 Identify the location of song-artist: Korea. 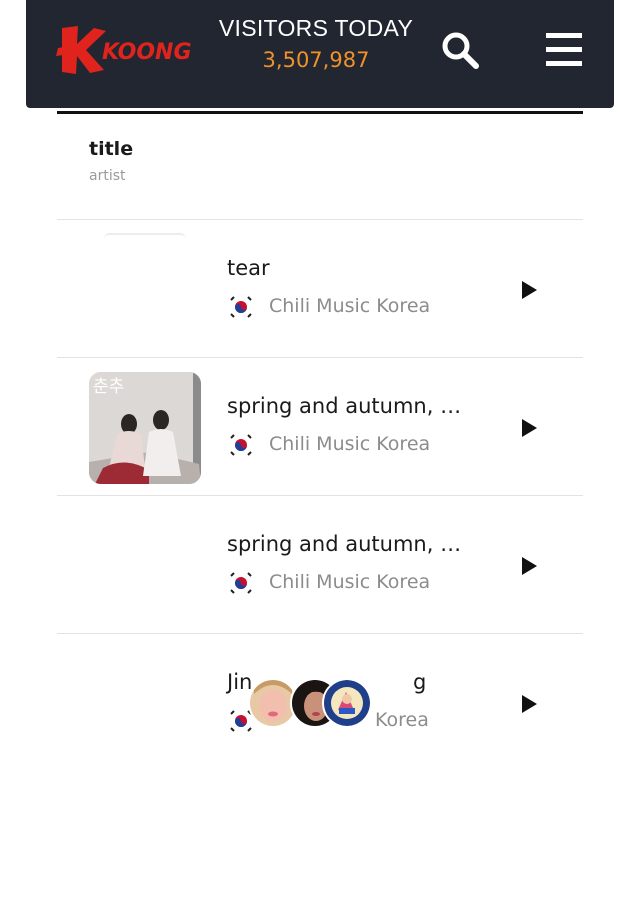
(402, 720).